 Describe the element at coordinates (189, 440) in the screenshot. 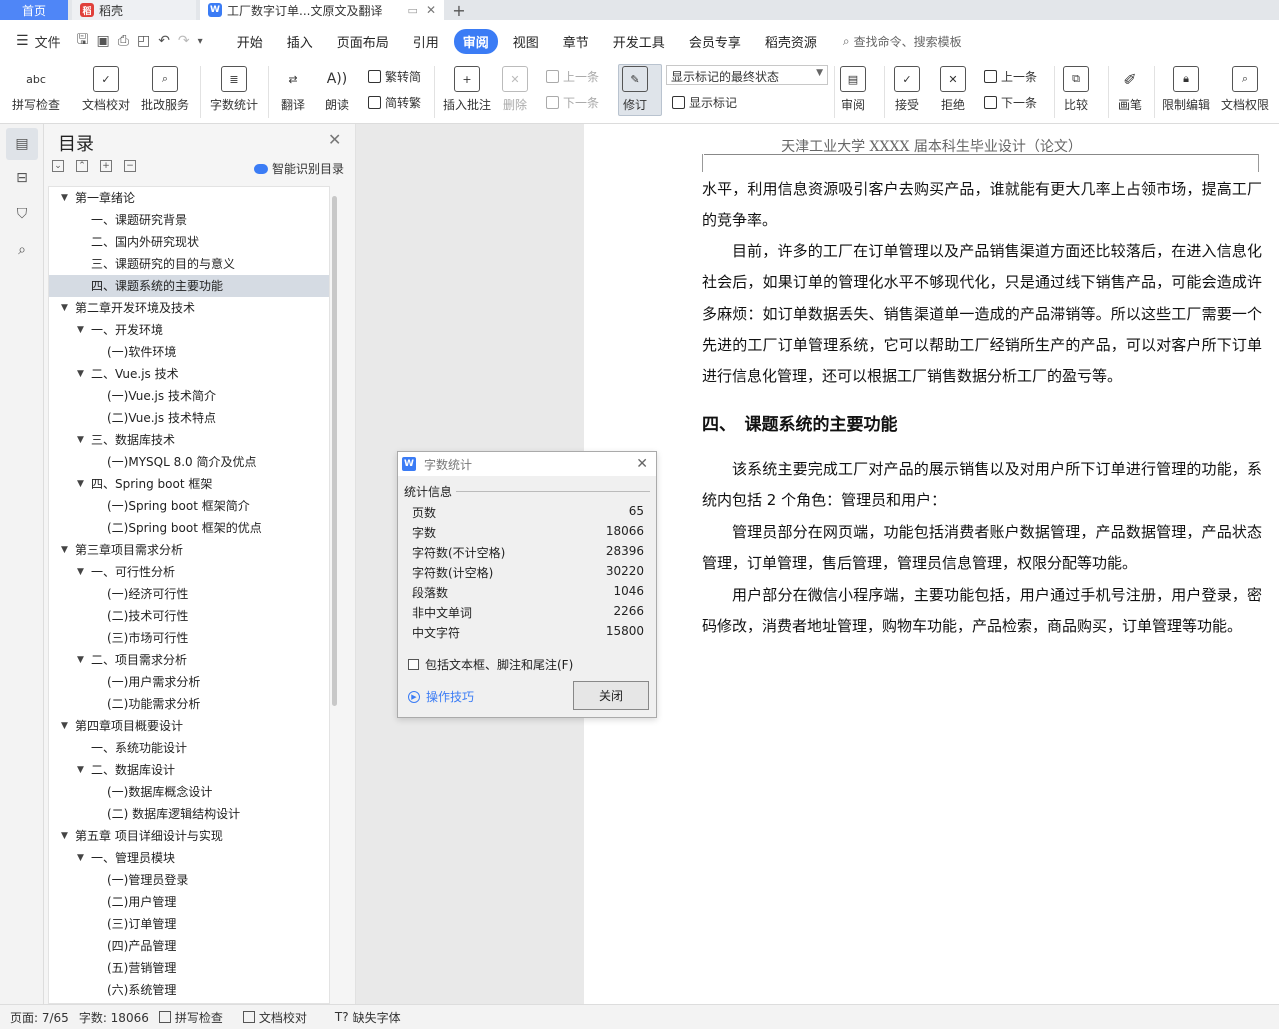

I see `toc-item: ▼ 三、数据库技术` at that location.